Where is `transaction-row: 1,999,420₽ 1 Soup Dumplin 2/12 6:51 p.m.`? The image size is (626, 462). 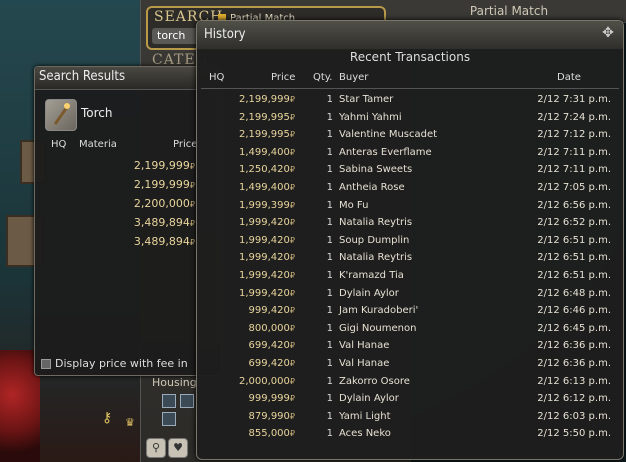 transaction-row: 1,999,420₽ 1 Soup Dumplin 2/12 6:51 p.m. is located at coordinates (410, 243).